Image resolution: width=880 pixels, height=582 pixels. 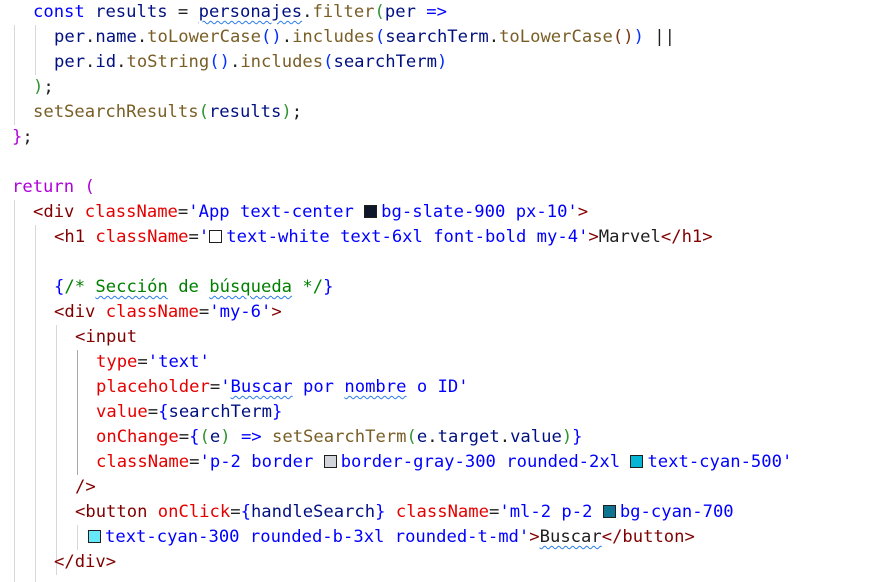 I want to click on function-name: setSearchTerm, so click(x=339, y=437).